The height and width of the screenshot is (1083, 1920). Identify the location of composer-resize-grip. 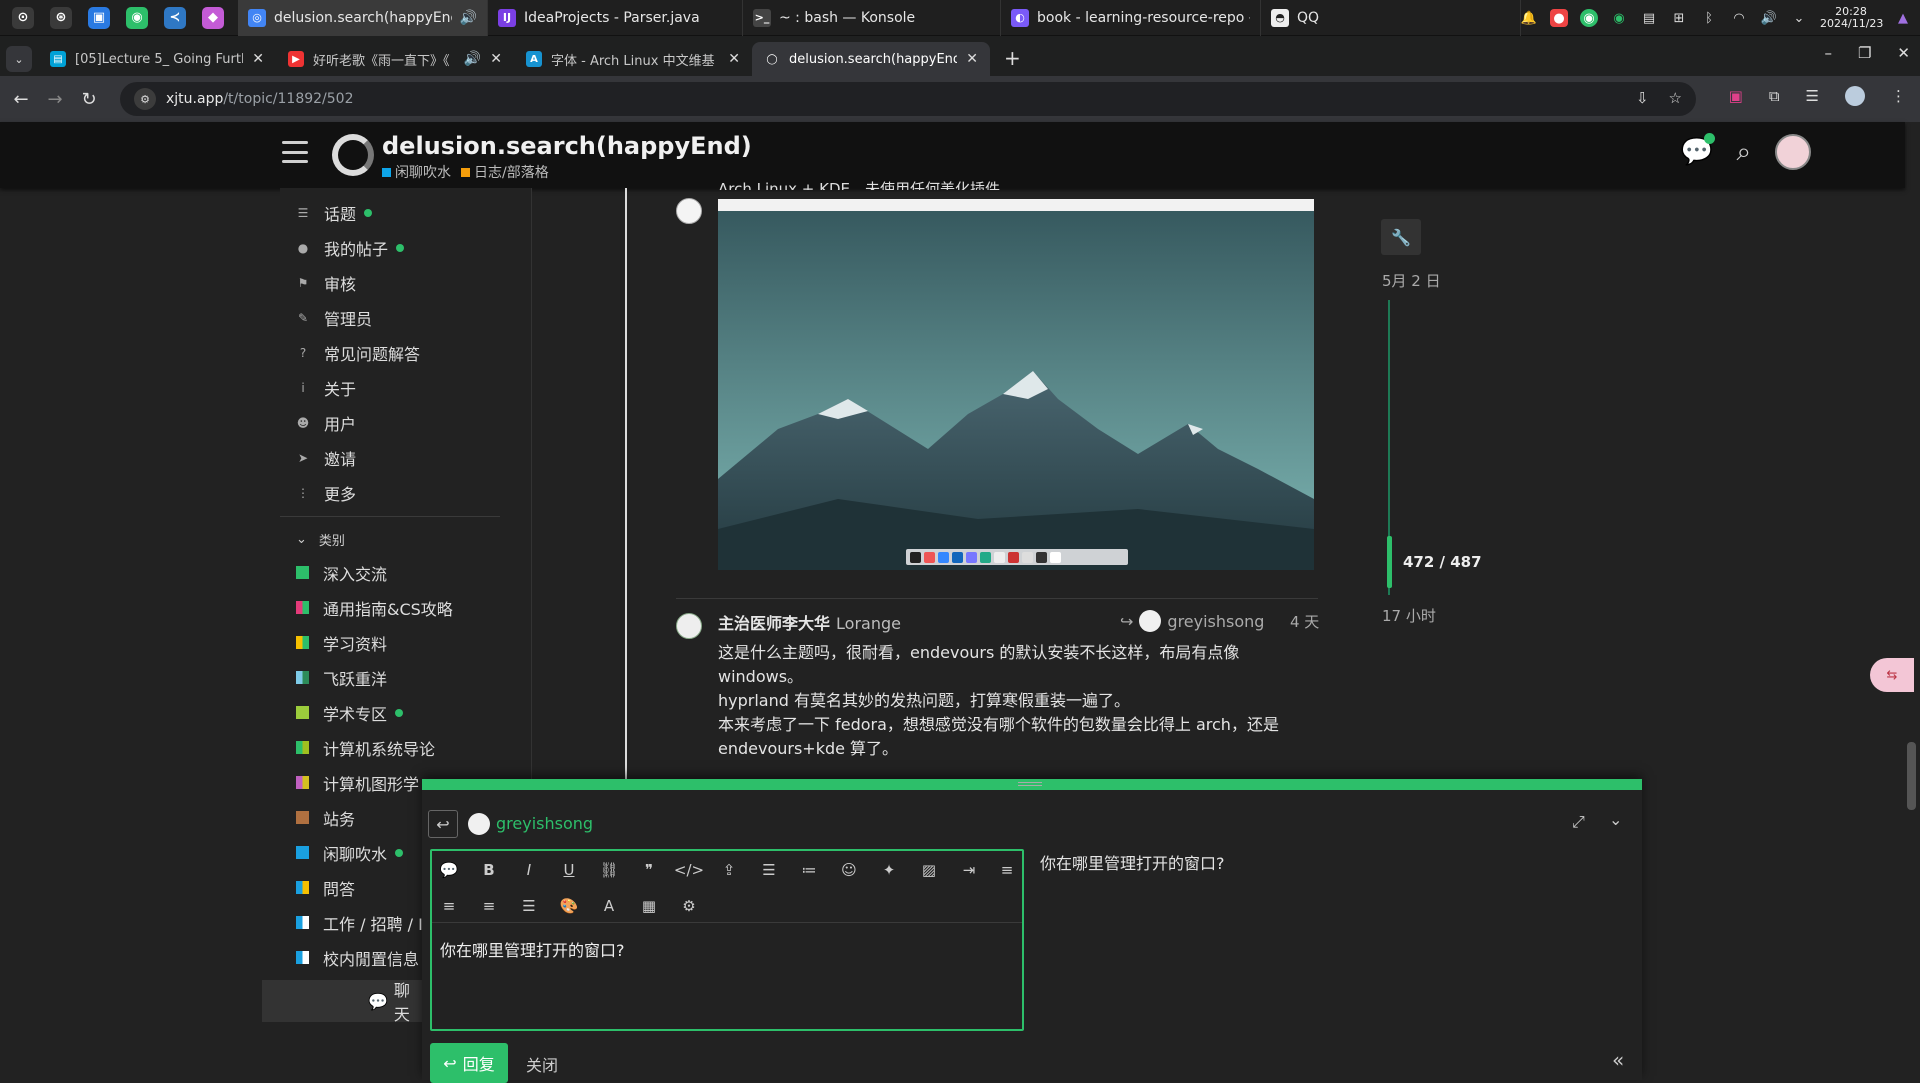
(1030, 784).